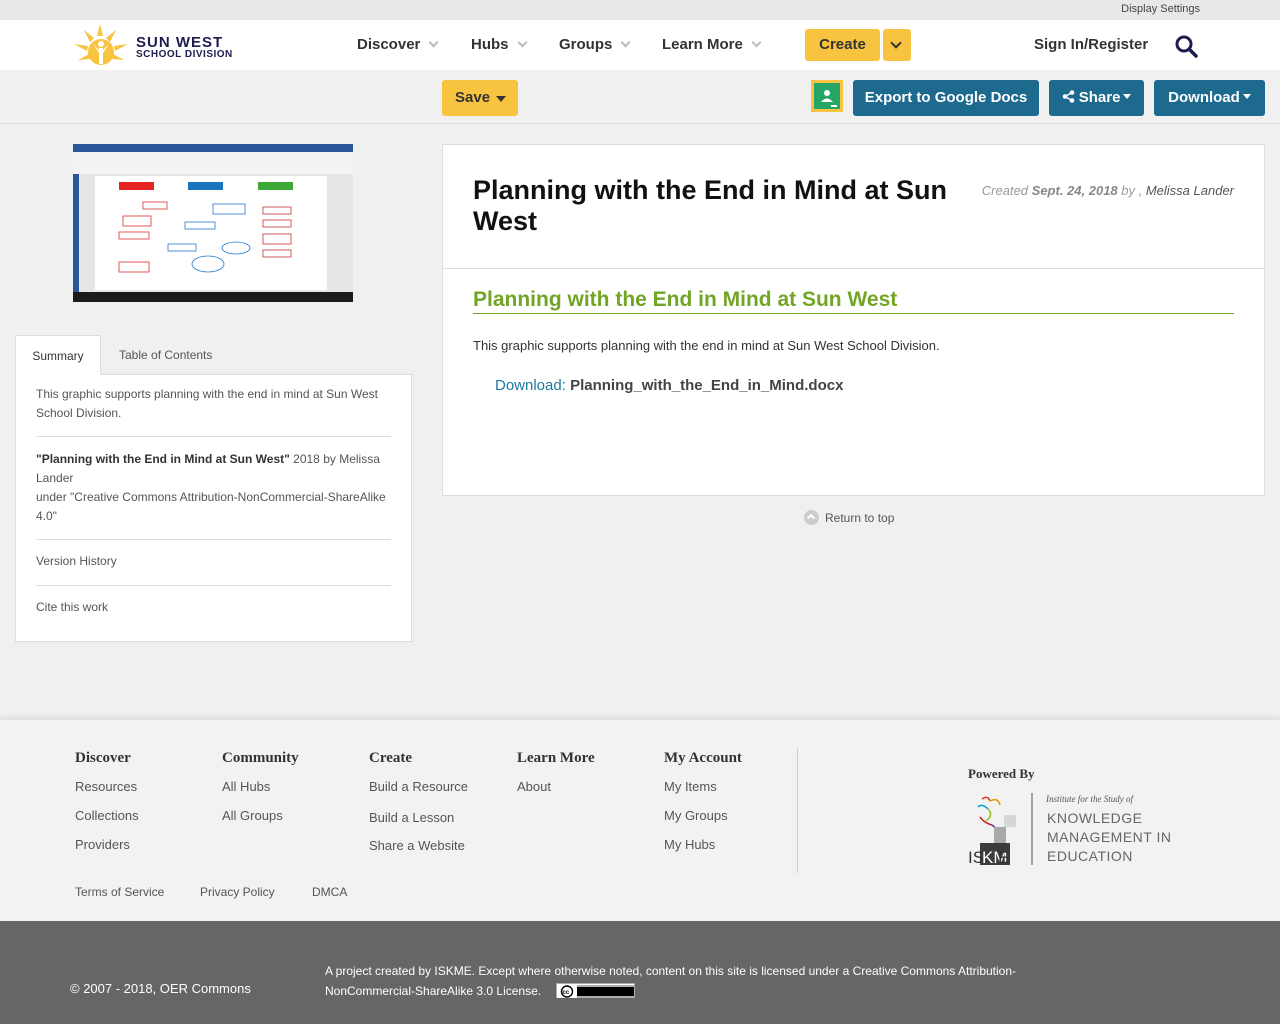  What do you see at coordinates (1160, 9) in the screenshot?
I see `display-settings-link: Display Settings` at bounding box center [1160, 9].